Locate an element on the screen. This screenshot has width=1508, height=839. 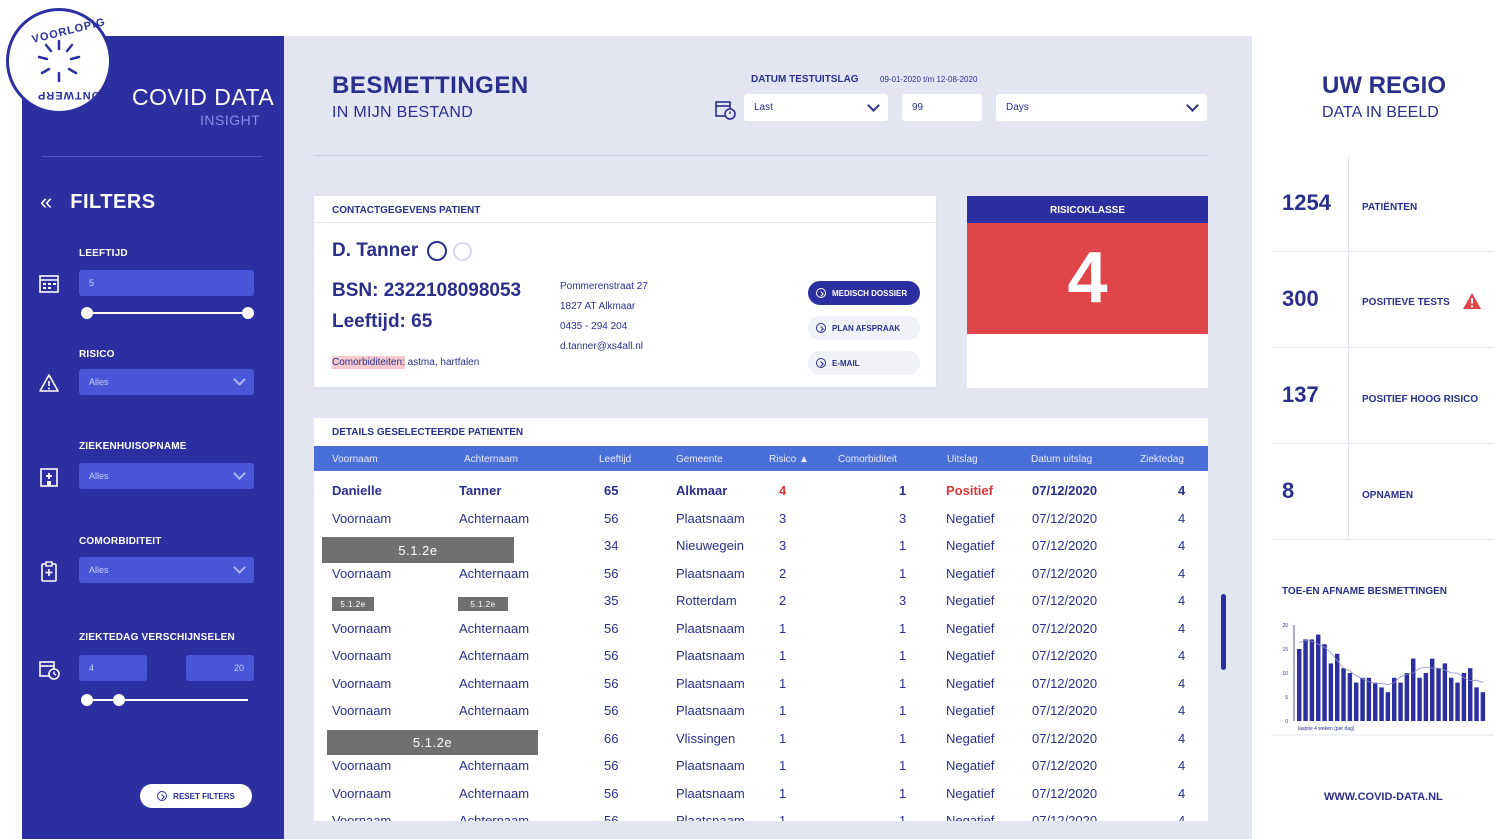
reset-filters-label: RESET FILTERS is located at coordinates (204, 796).